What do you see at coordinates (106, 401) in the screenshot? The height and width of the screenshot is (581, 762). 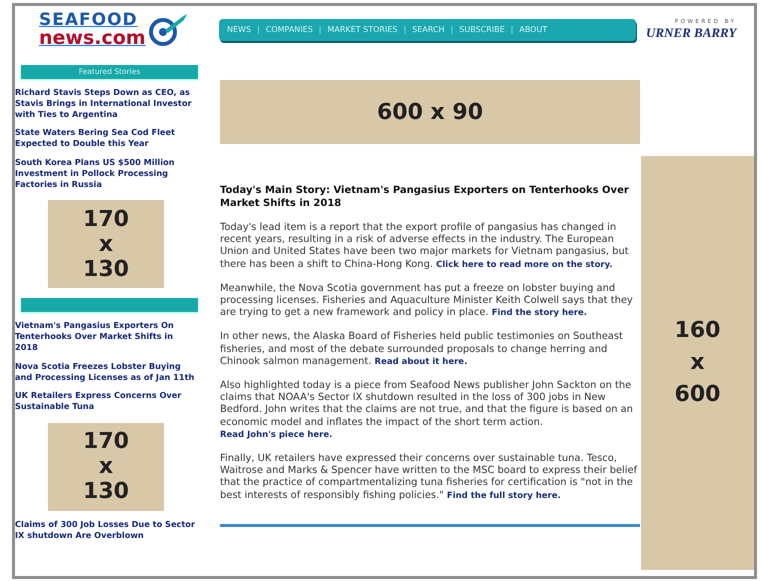 I see `story-link: UK Retailers Express Concerns Over Sustainable Tuna` at bounding box center [106, 401].